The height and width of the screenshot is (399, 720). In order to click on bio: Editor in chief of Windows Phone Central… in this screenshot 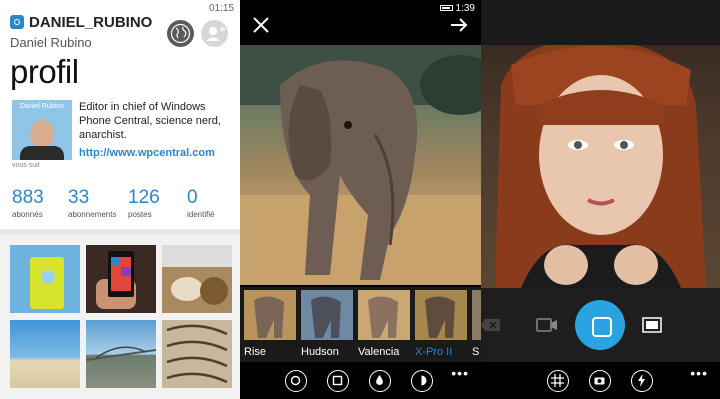, I will do `click(150, 121)`.